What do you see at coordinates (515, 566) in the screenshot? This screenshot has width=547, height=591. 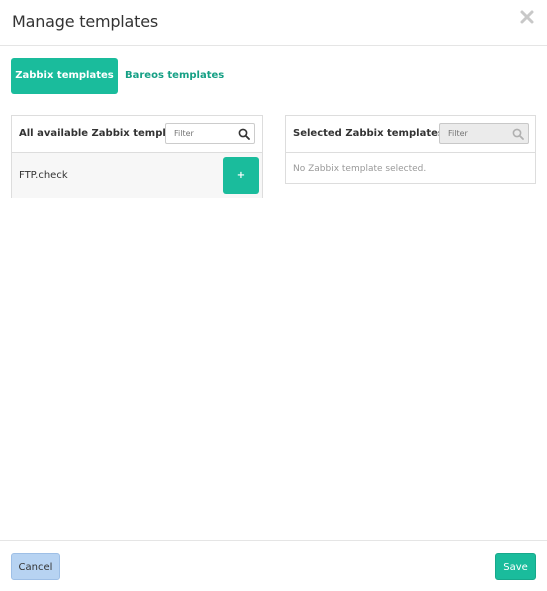 I see `save-button: Save` at bounding box center [515, 566].